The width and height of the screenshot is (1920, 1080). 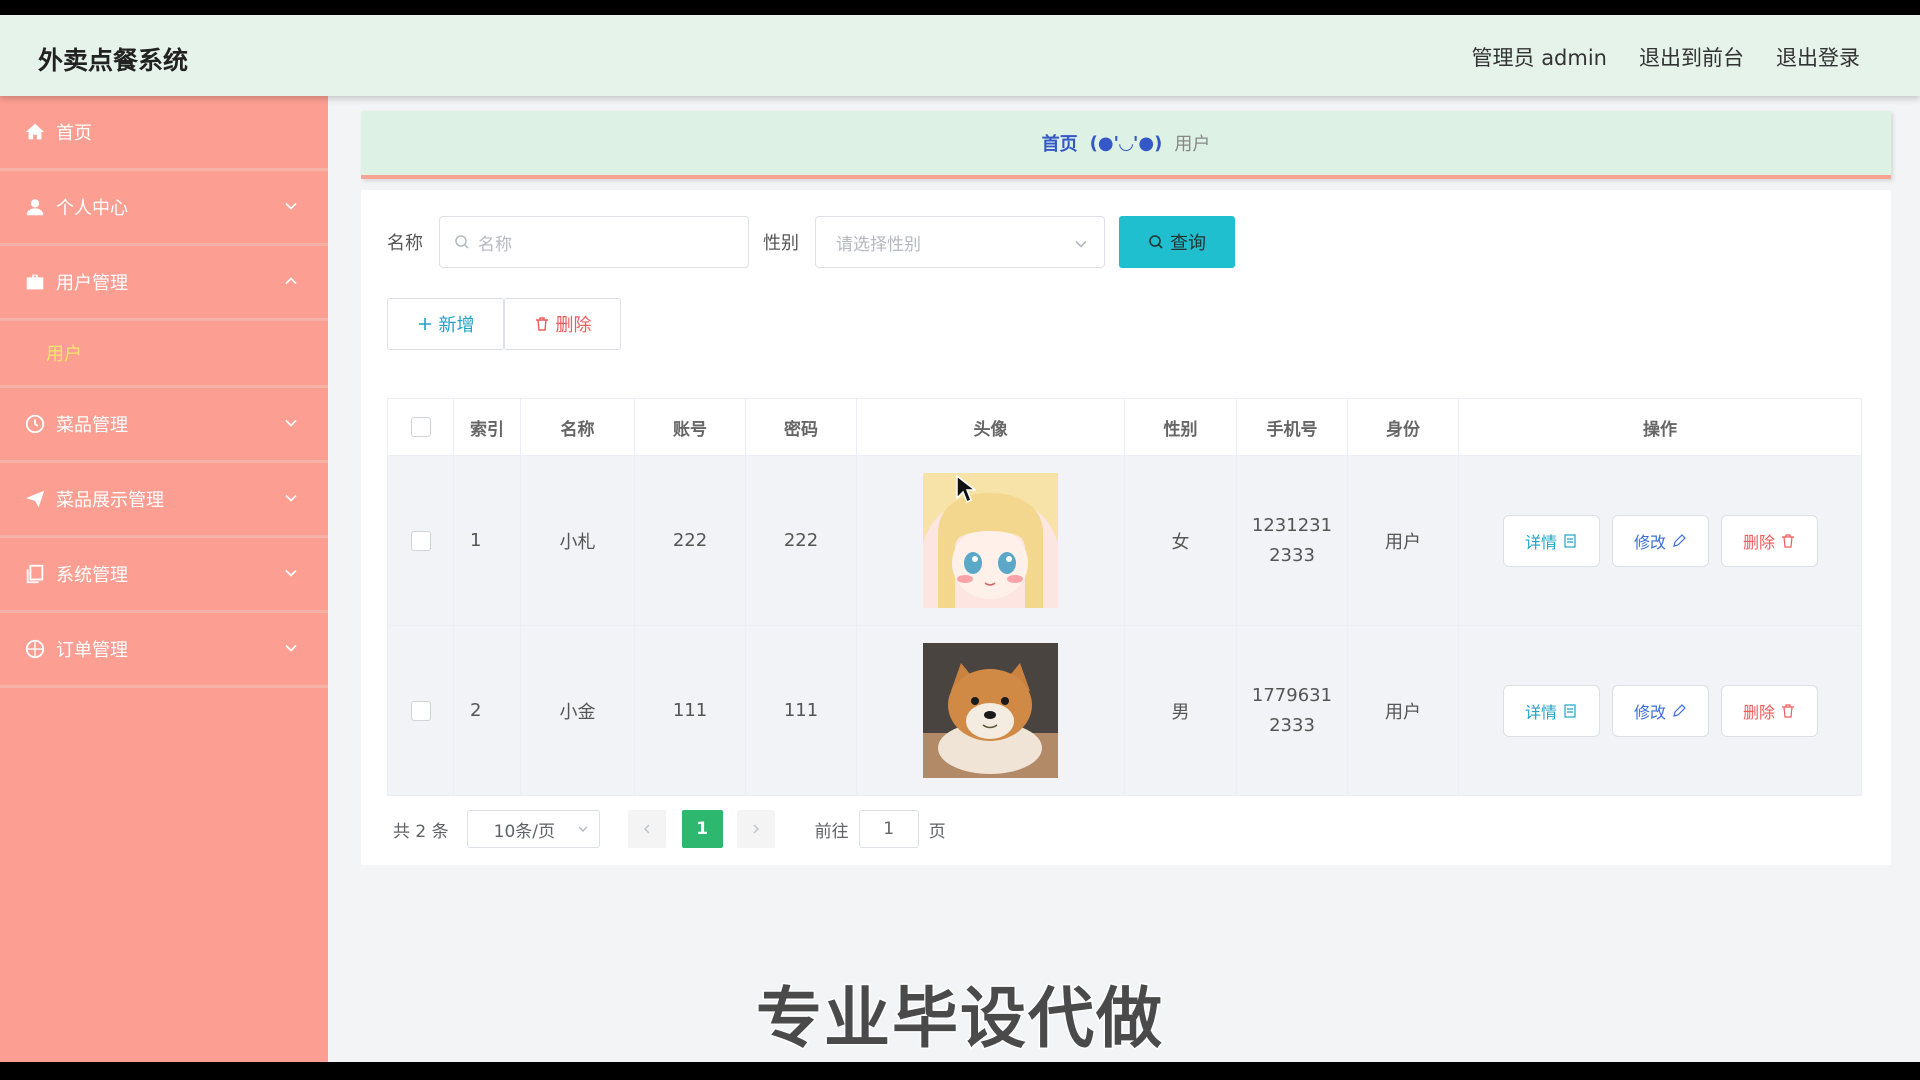 What do you see at coordinates (578, 540) in the screenshot?
I see `cell-name: 小札` at bounding box center [578, 540].